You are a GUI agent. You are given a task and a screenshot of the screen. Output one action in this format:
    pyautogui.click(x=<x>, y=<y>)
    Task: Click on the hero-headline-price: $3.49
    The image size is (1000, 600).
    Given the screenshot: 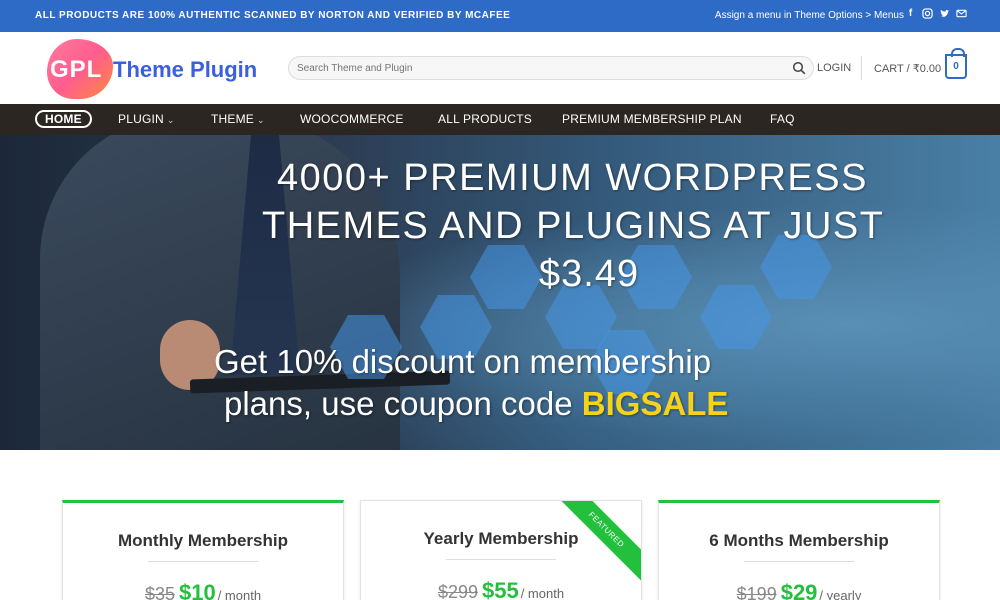 What is the action you would take?
    pyautogui.click(x=589, y=274)
    